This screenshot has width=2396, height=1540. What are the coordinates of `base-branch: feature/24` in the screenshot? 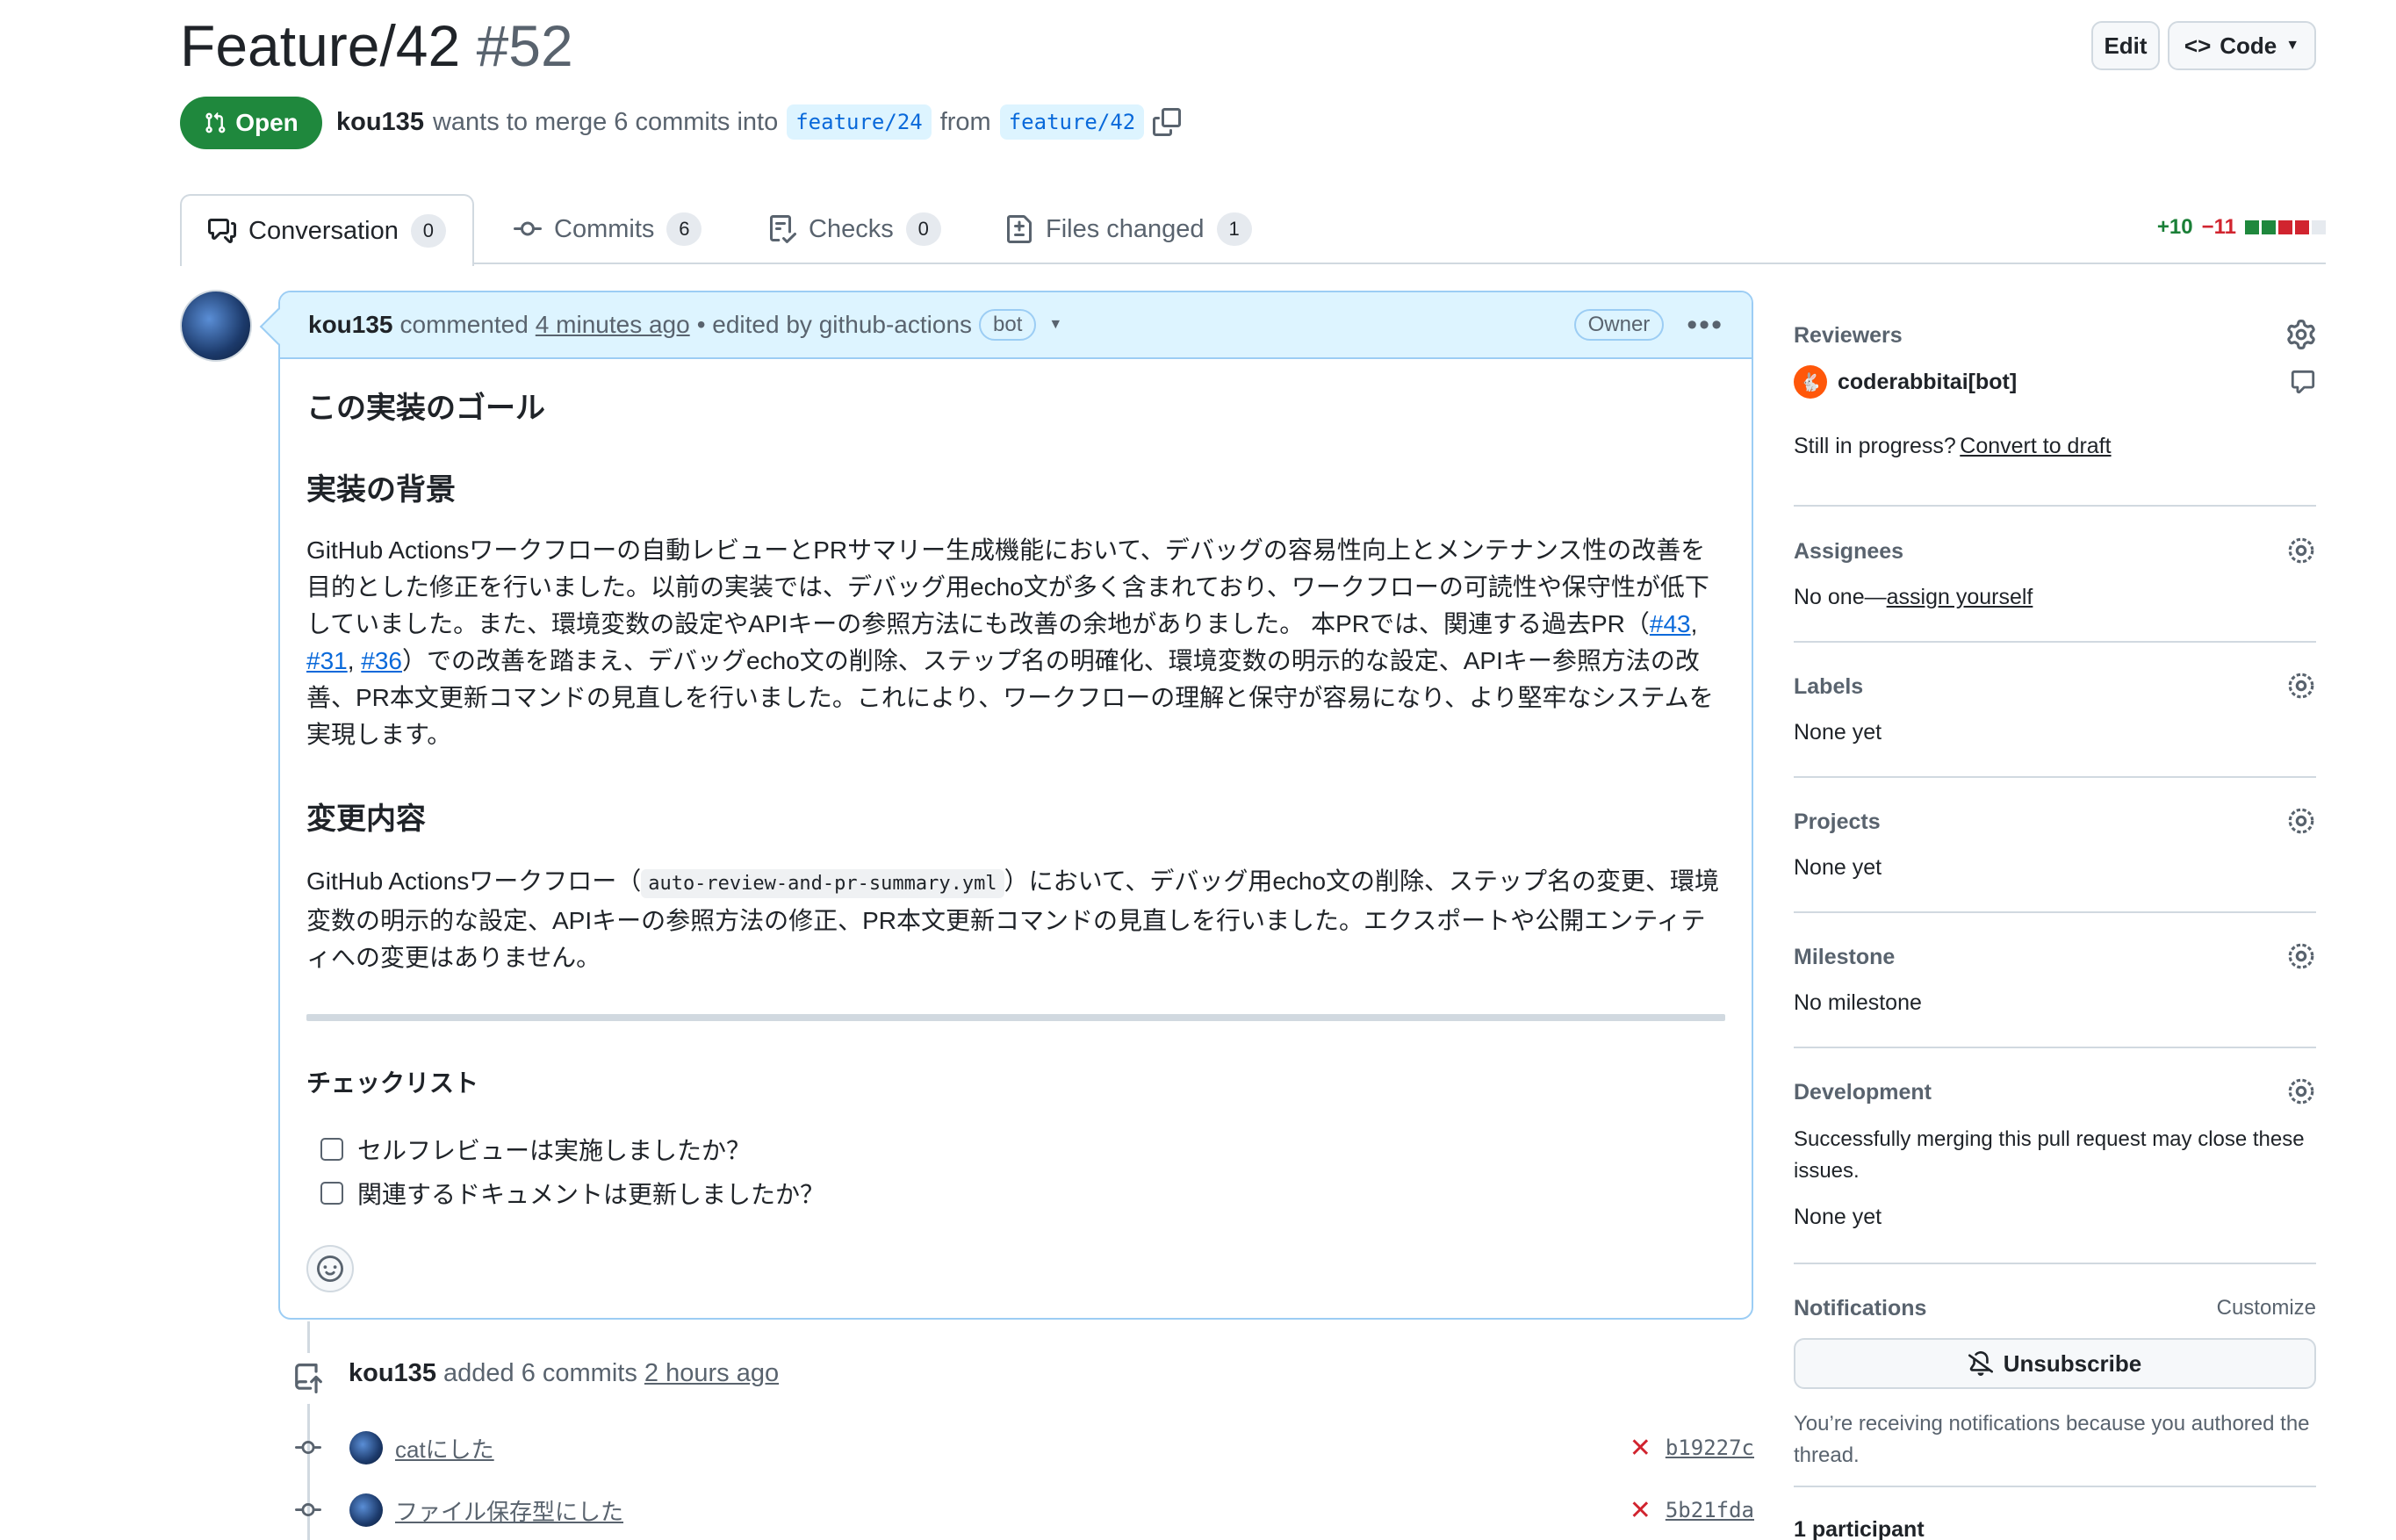 It's located at (859, 122).